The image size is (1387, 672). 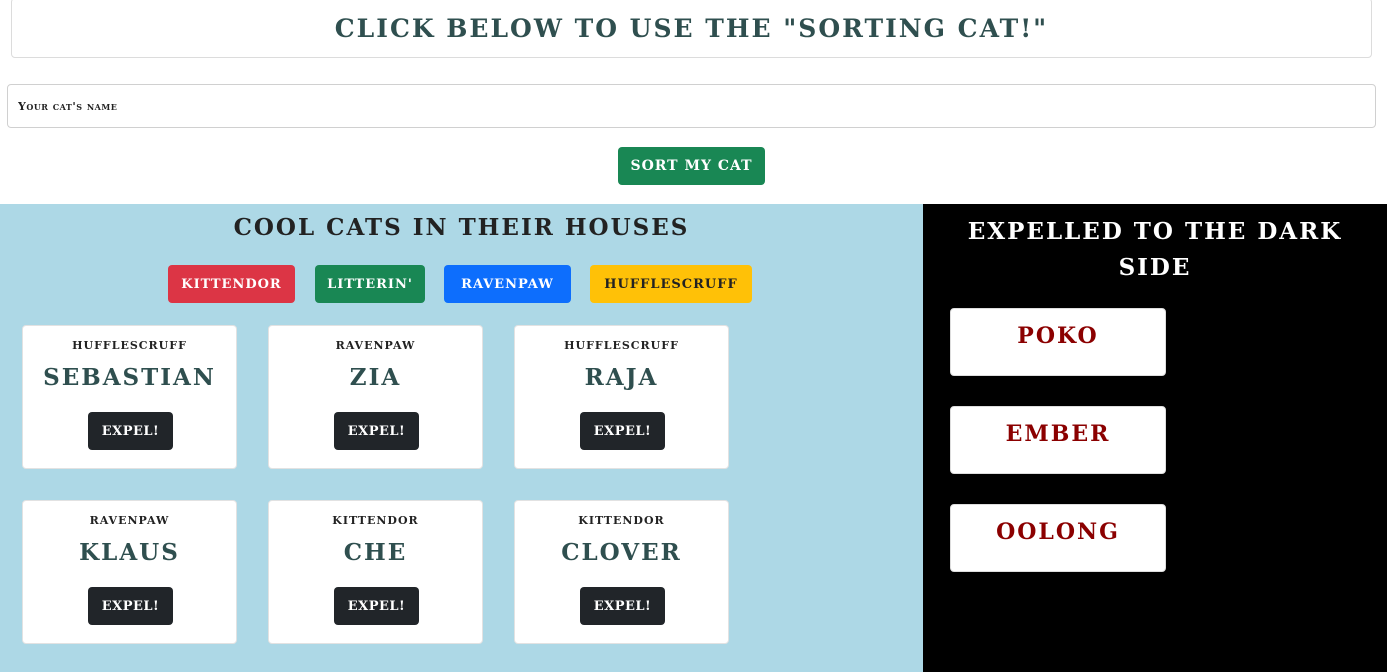 I want to click on cat-name: Sebastian, so click(x=129, y=377).